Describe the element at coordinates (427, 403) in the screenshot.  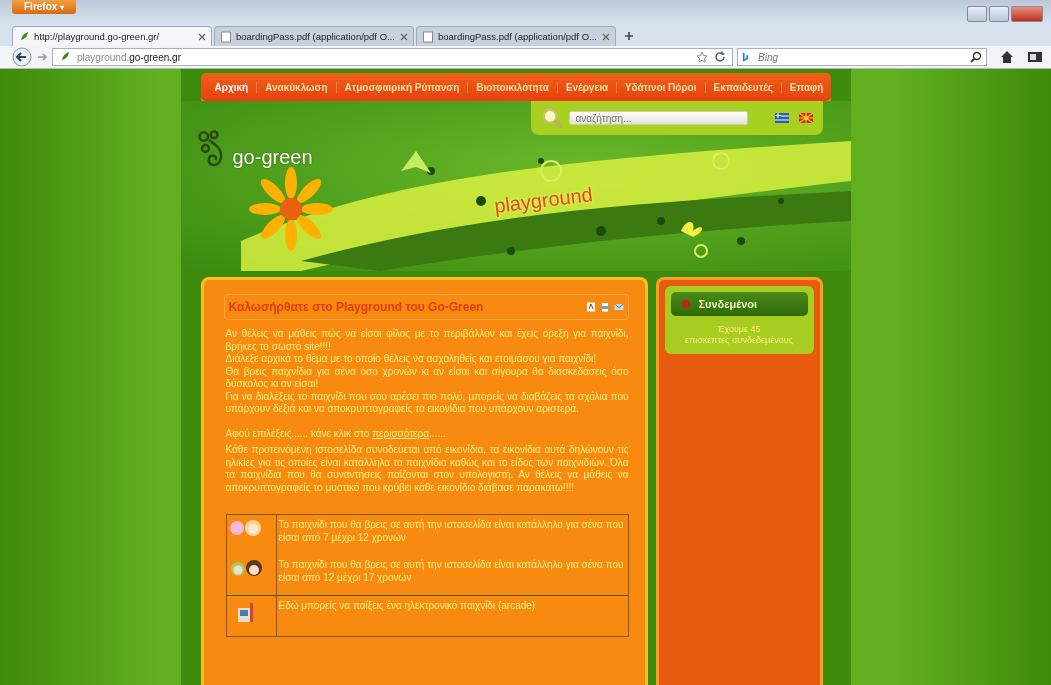
I see `intro-text: Για να διαλέξεις το παιχνίδι που σου αρέσει πιο πολύ, μπορείς να διαβάζεις τα σχόλια που υπάρχουν δεξιά και να αποκρυπτογραφείς τα εικονίδια που υπάρχουν αριστερά.` at that location.